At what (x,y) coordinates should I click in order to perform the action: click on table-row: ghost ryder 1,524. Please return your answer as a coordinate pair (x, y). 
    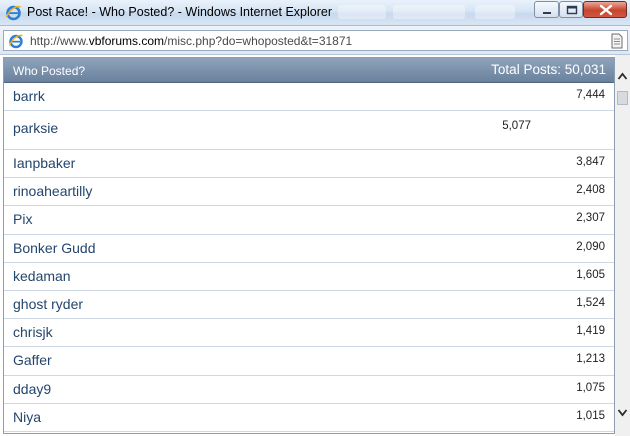
    Looking at the image, I should click on (309, 305).